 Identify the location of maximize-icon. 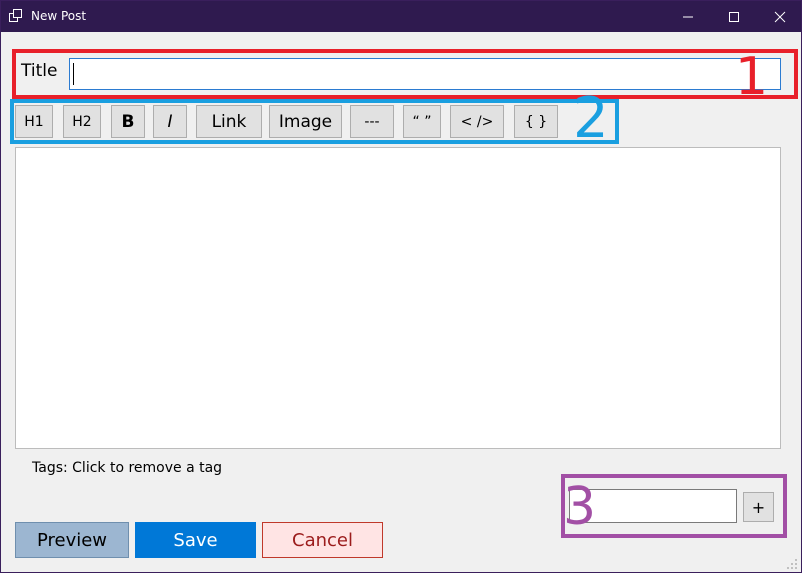
(734, 16).